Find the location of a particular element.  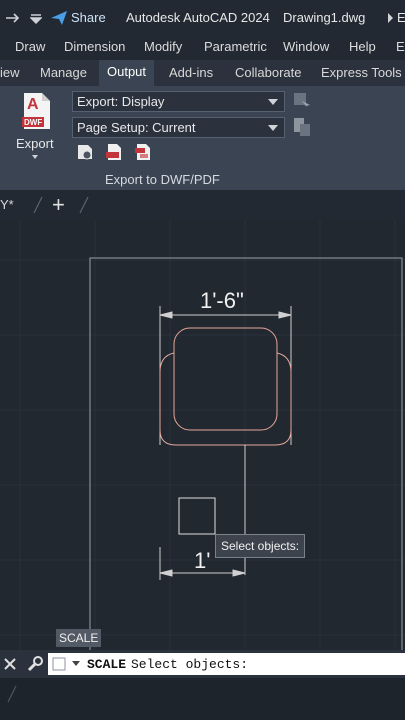

command-tooltip: SCALE is located at coordinates (79, 638).